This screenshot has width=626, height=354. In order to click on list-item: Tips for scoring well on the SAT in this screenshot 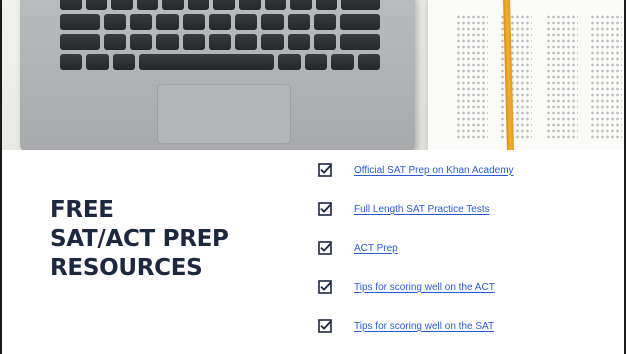, I will do `click(416, 326)`.